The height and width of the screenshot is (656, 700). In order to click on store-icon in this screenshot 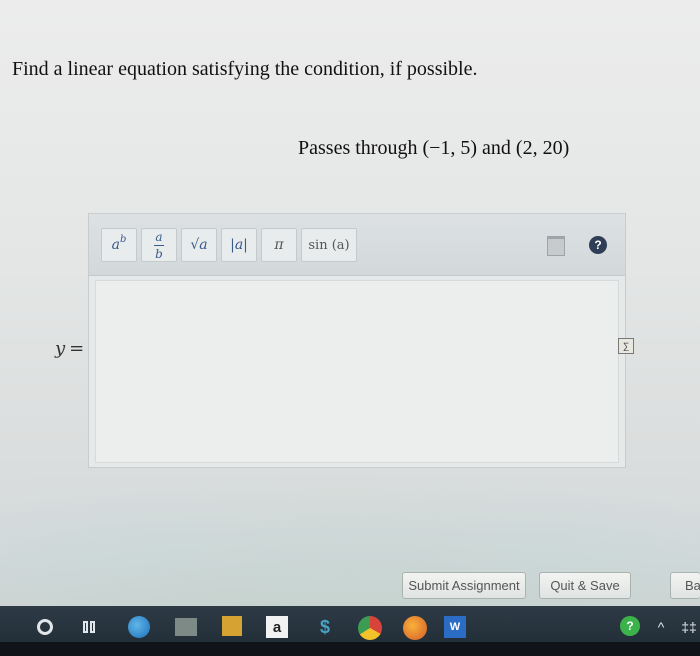, I will do `click(232, 626)`.